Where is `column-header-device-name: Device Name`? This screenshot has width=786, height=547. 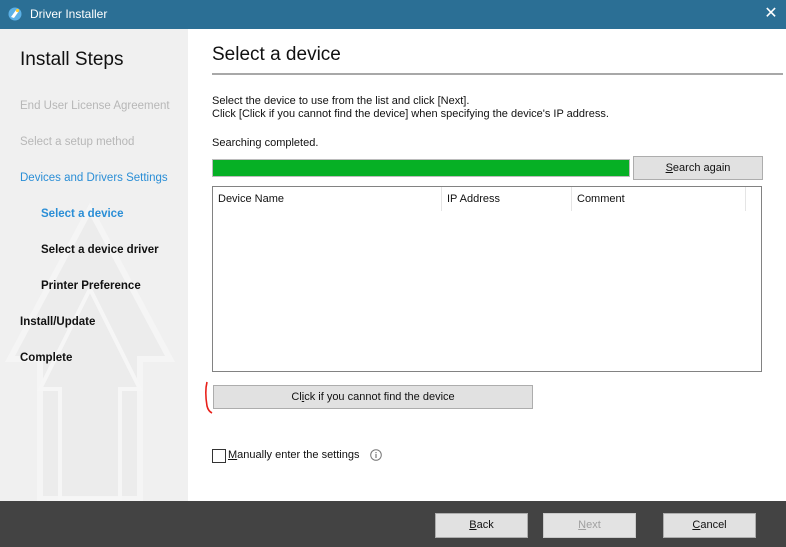 column-header-device-name: Device Name is located at coordinates (327, 199).